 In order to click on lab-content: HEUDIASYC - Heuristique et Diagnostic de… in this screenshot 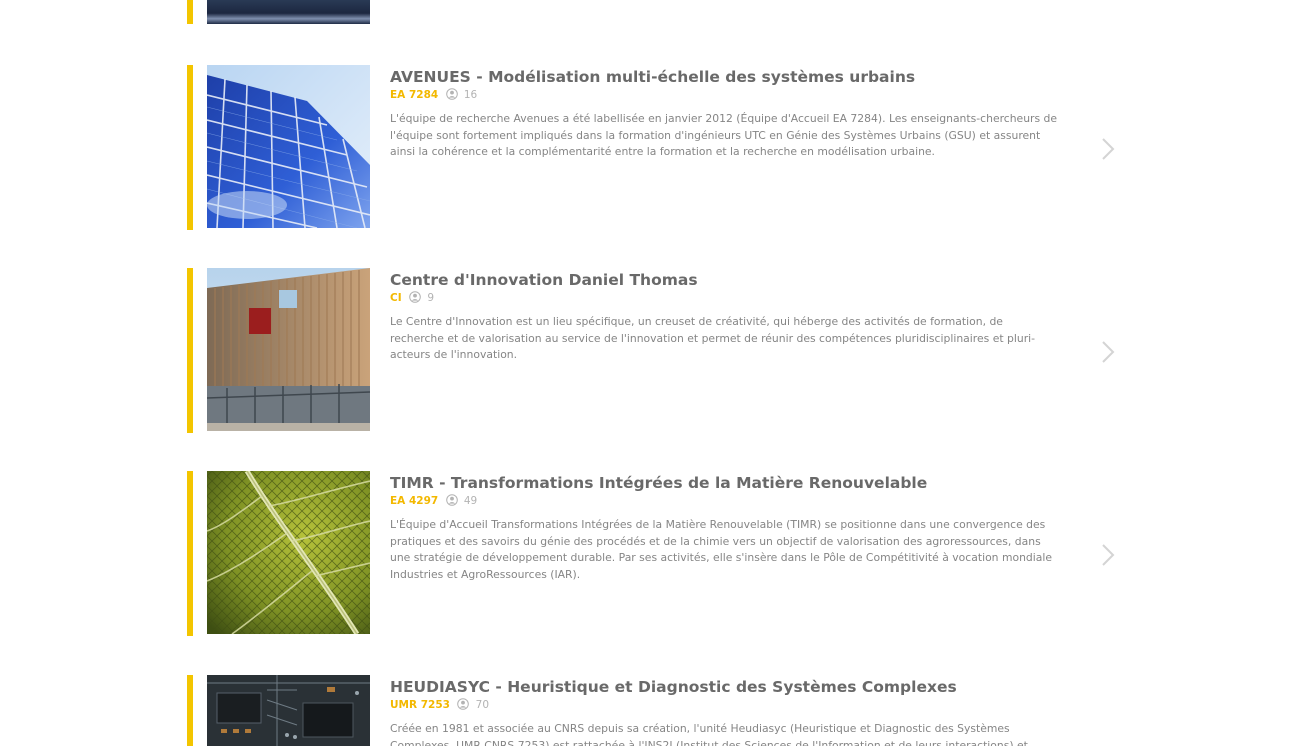, I will do `click(724, 710)`.